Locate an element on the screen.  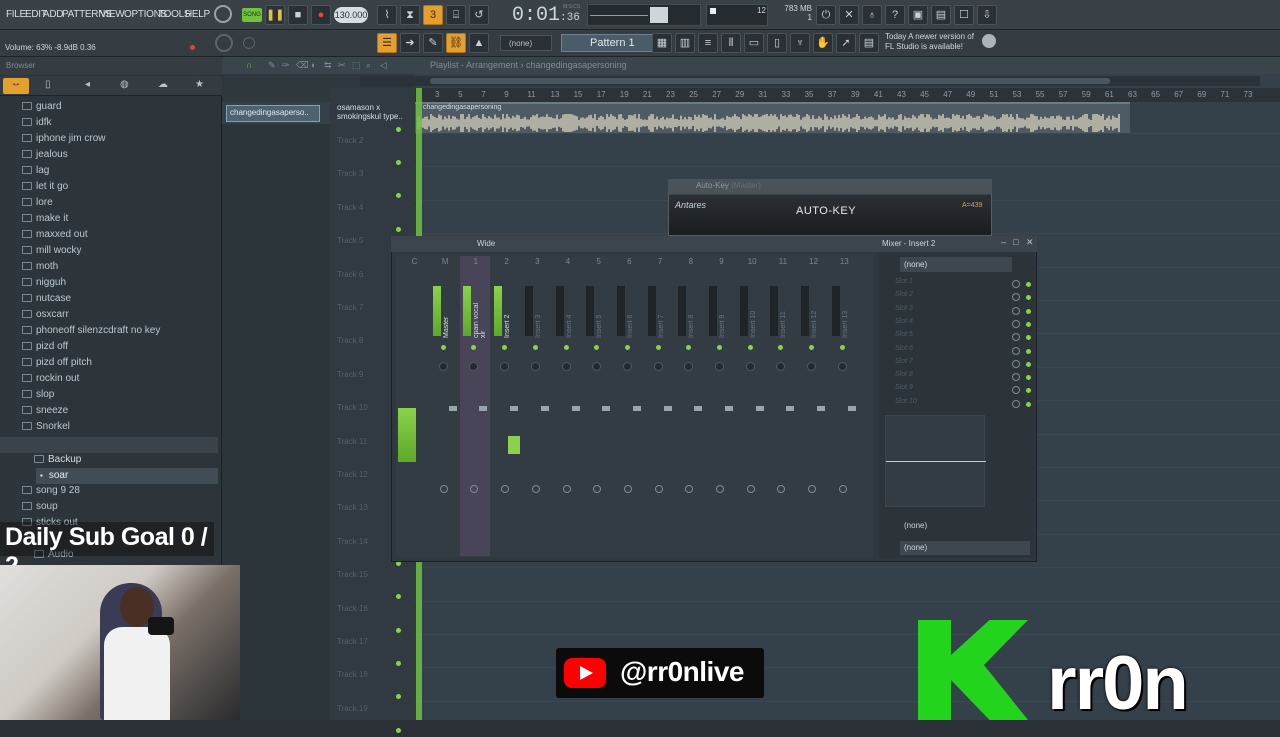
effect-slot: Slot 4 is located at coordinates (949, 324).